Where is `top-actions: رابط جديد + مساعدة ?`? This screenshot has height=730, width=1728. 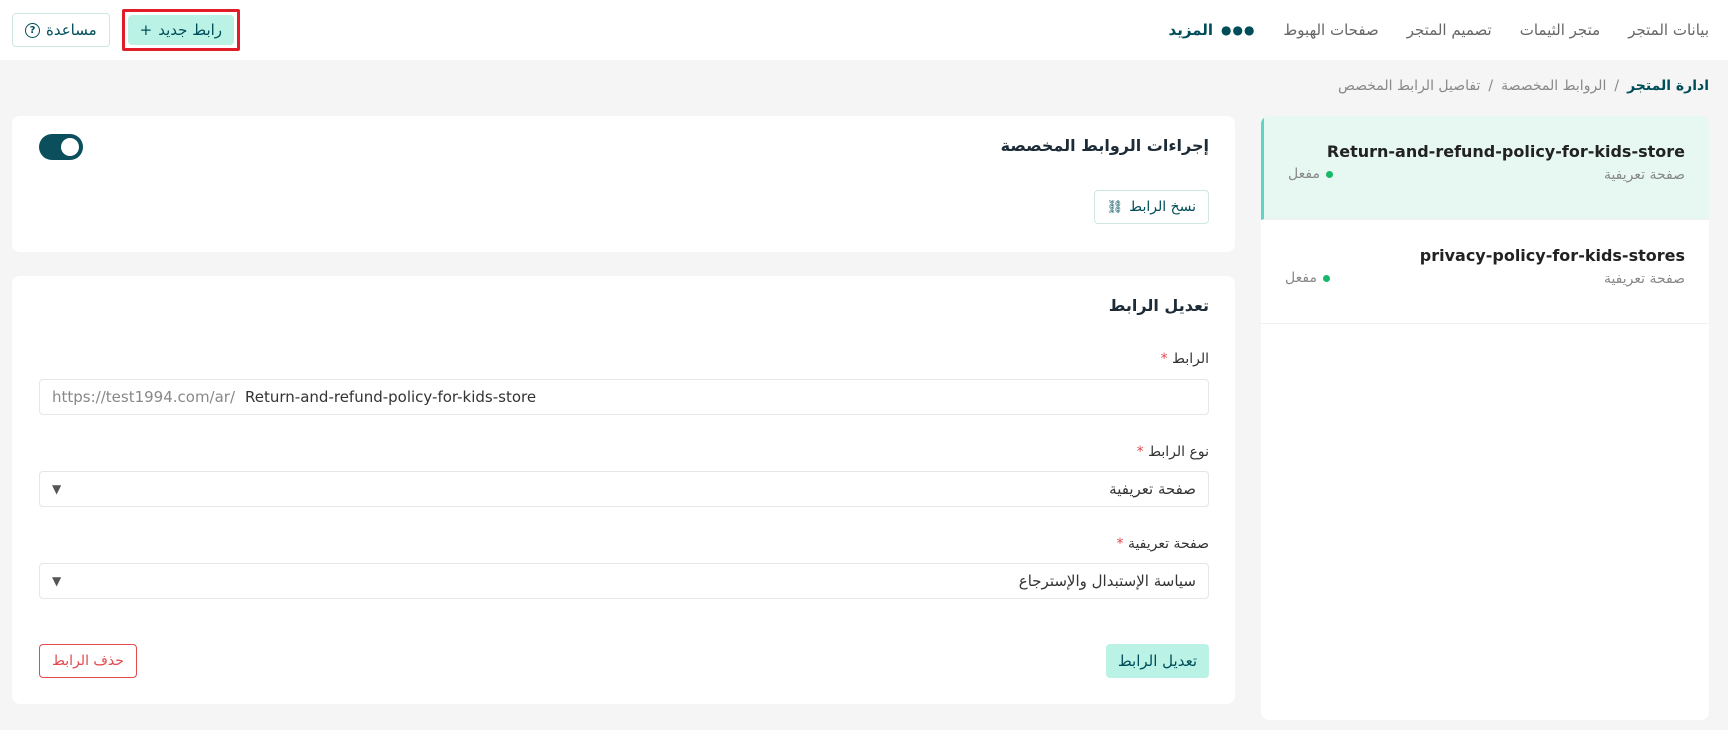 top-actions: رابط جديد + مساعدة ? is located at coordinates (126, 30).